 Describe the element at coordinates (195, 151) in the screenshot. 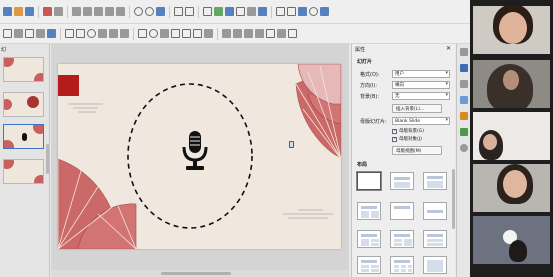

I see `microphone-icon` at that location.